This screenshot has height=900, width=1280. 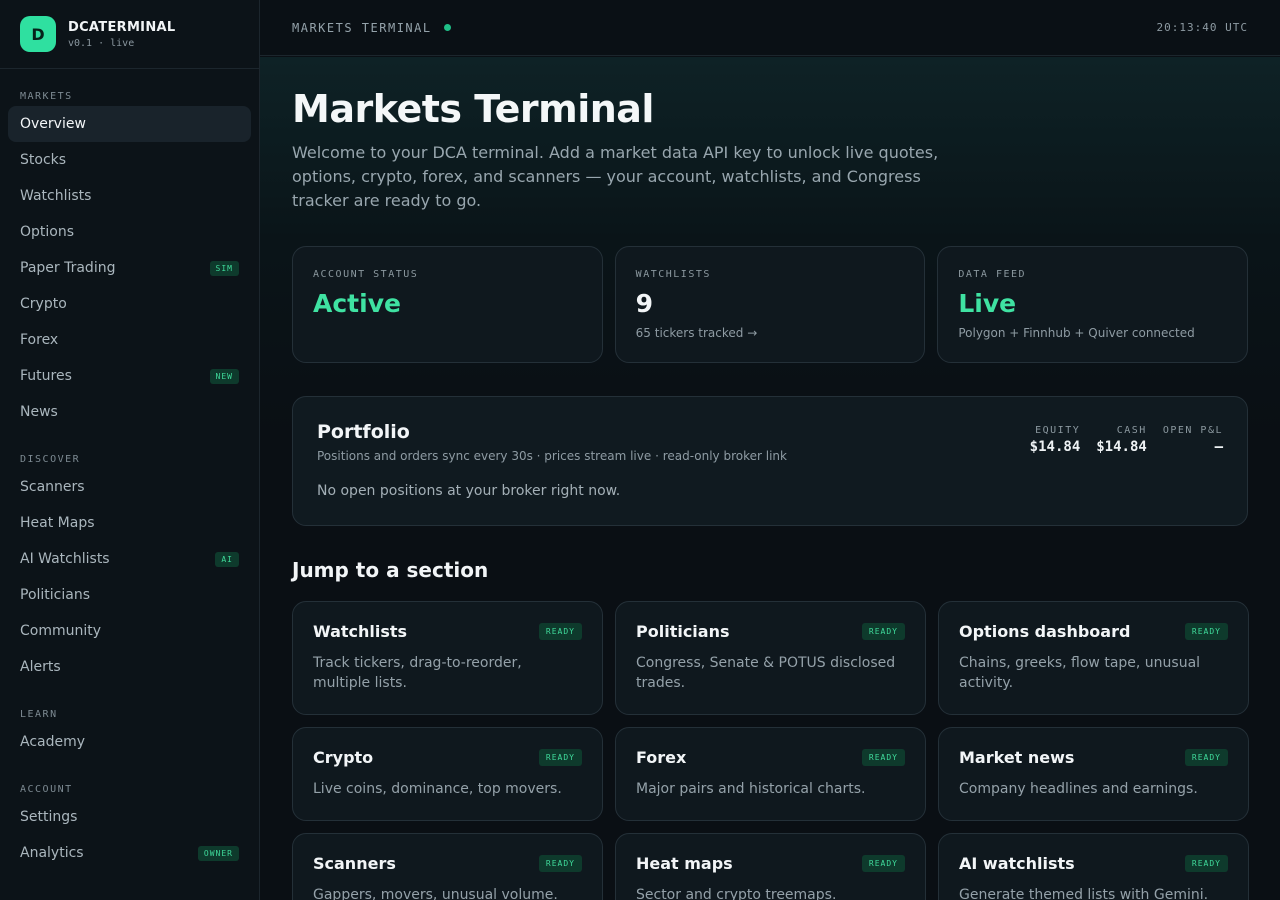 What do you see at coordinates (1017, 863) in the screenshot?
I see `card-title: AI watchlists` at bounding box center [1017, 863].